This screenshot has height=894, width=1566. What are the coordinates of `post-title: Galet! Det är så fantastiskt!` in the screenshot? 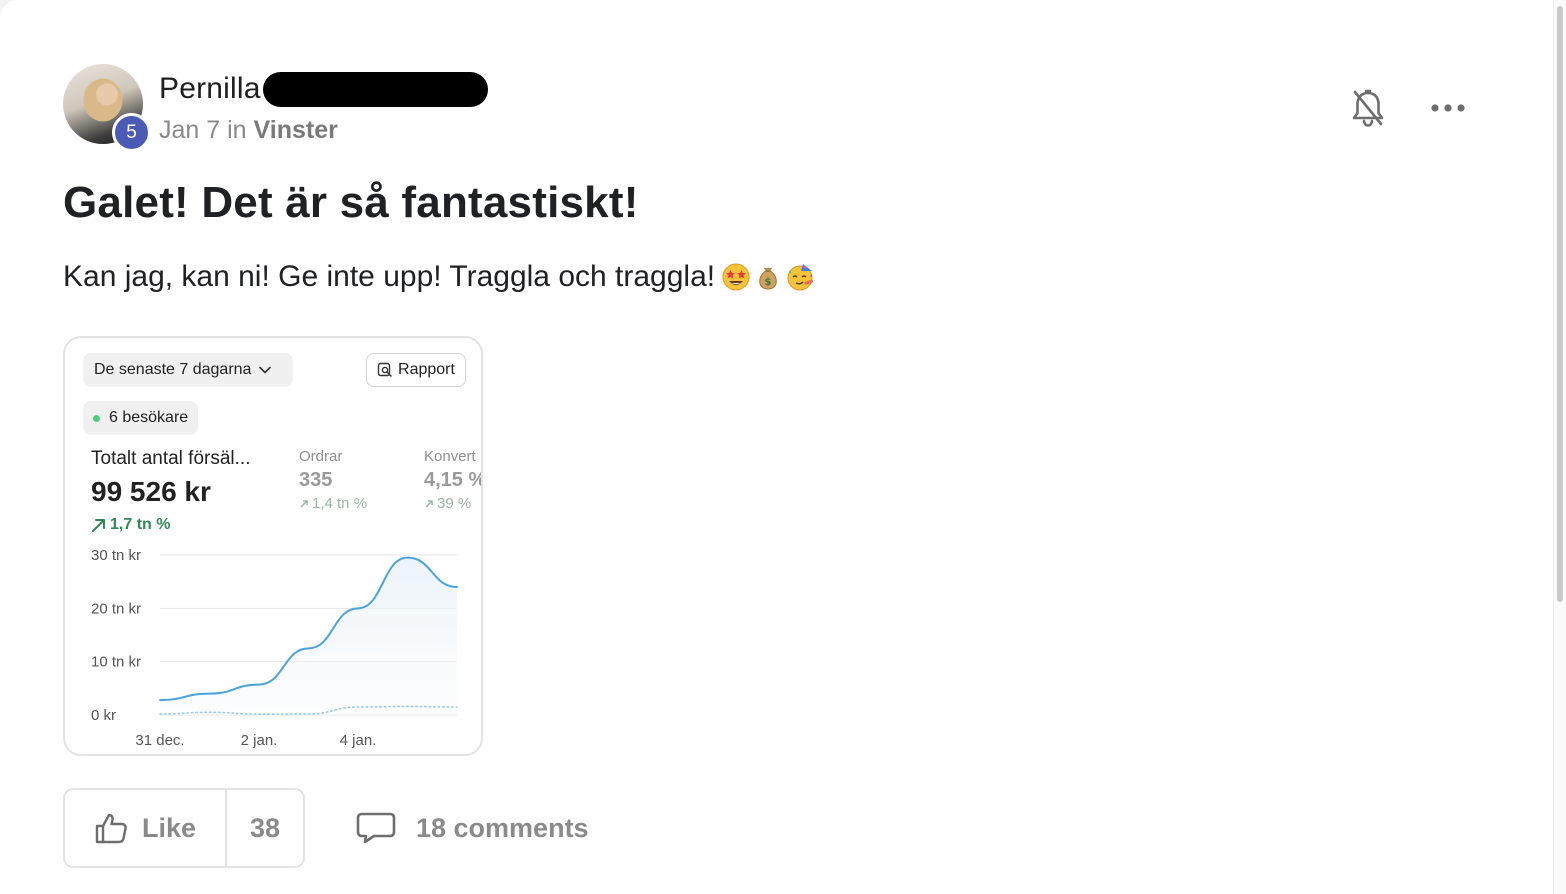 It's located at (351, 202).